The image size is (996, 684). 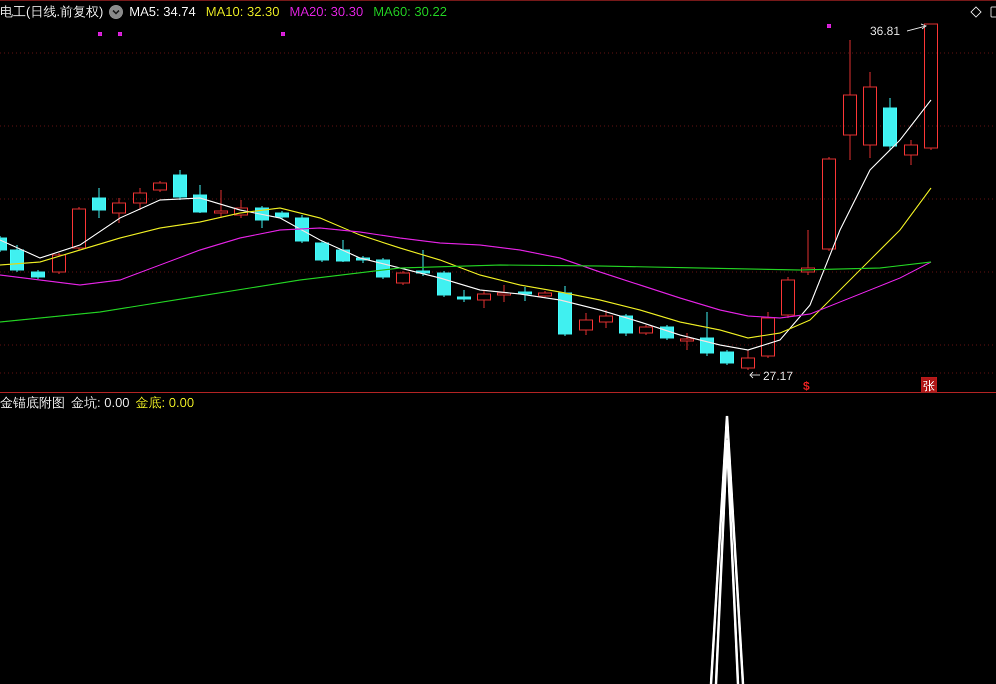 What do you see at coordinates (32, 403) in the screenshot?
I see `indicator-title: 金锚底附图` at bounding box center [32, 403].